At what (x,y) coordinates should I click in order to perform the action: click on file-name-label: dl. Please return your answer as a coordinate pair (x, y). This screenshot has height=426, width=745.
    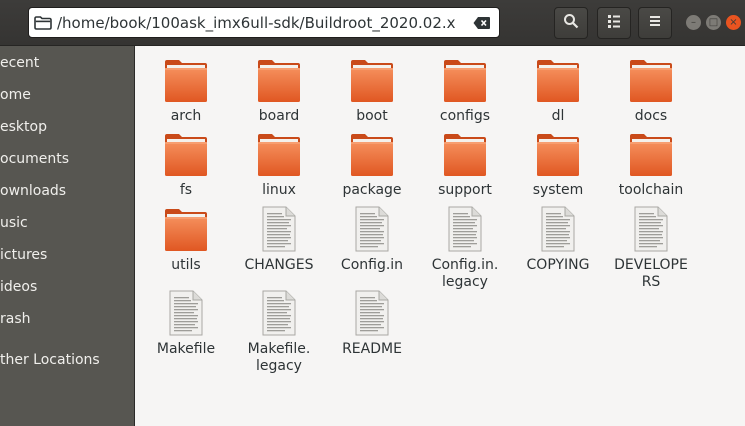
    Looking at the image, I should click on (558, 116).